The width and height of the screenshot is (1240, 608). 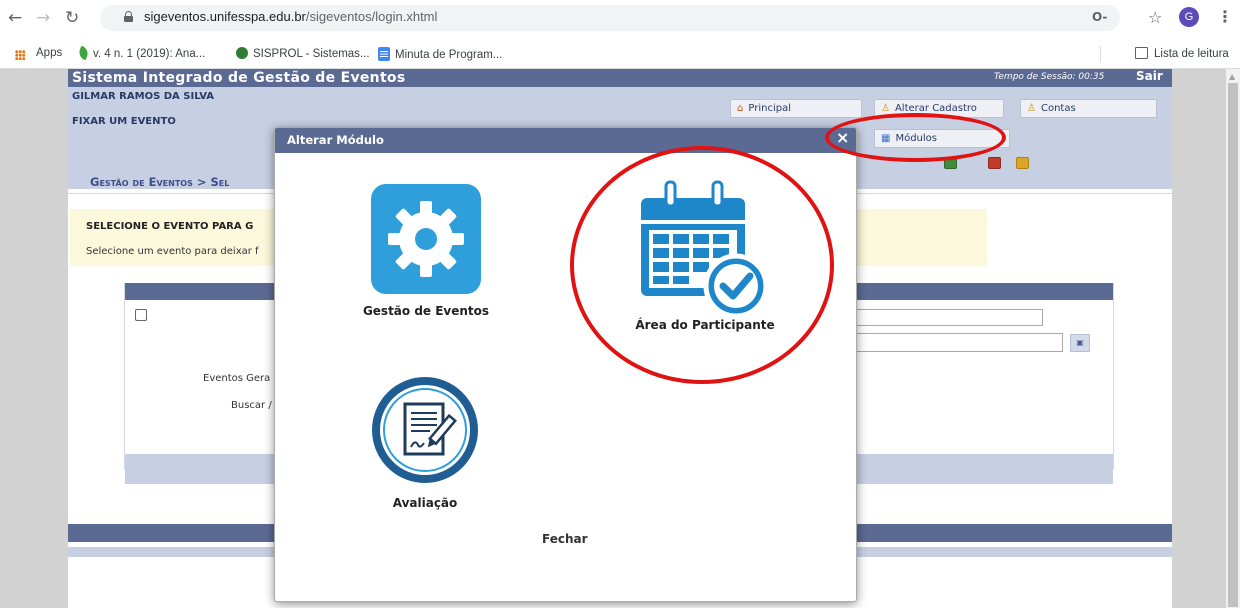 I want to click on gear-icon, so click(x=426, y=239).